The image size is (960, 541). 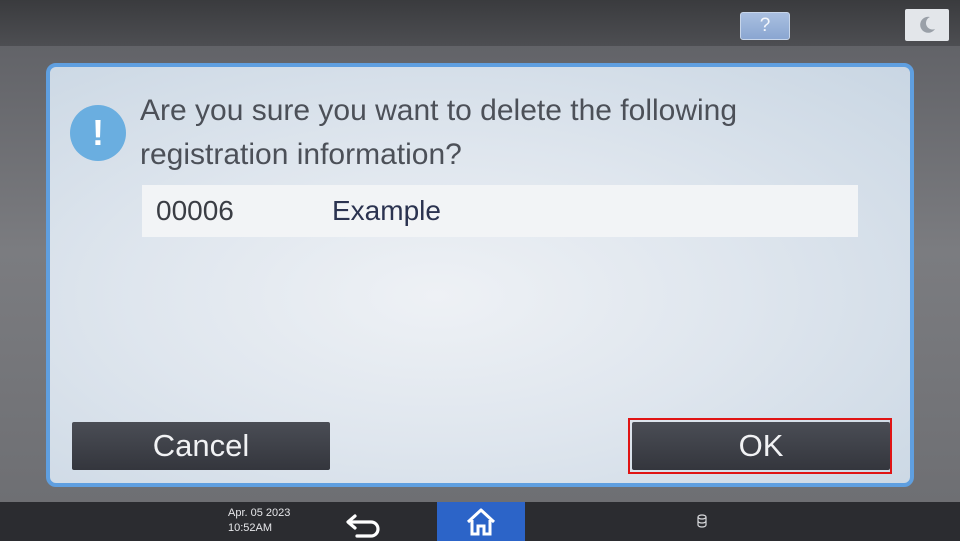 What do you see at coordinates (500, 211) in the screenshot?
I see `registration-entry: 00006 Example` at bounding box center [500, 211].